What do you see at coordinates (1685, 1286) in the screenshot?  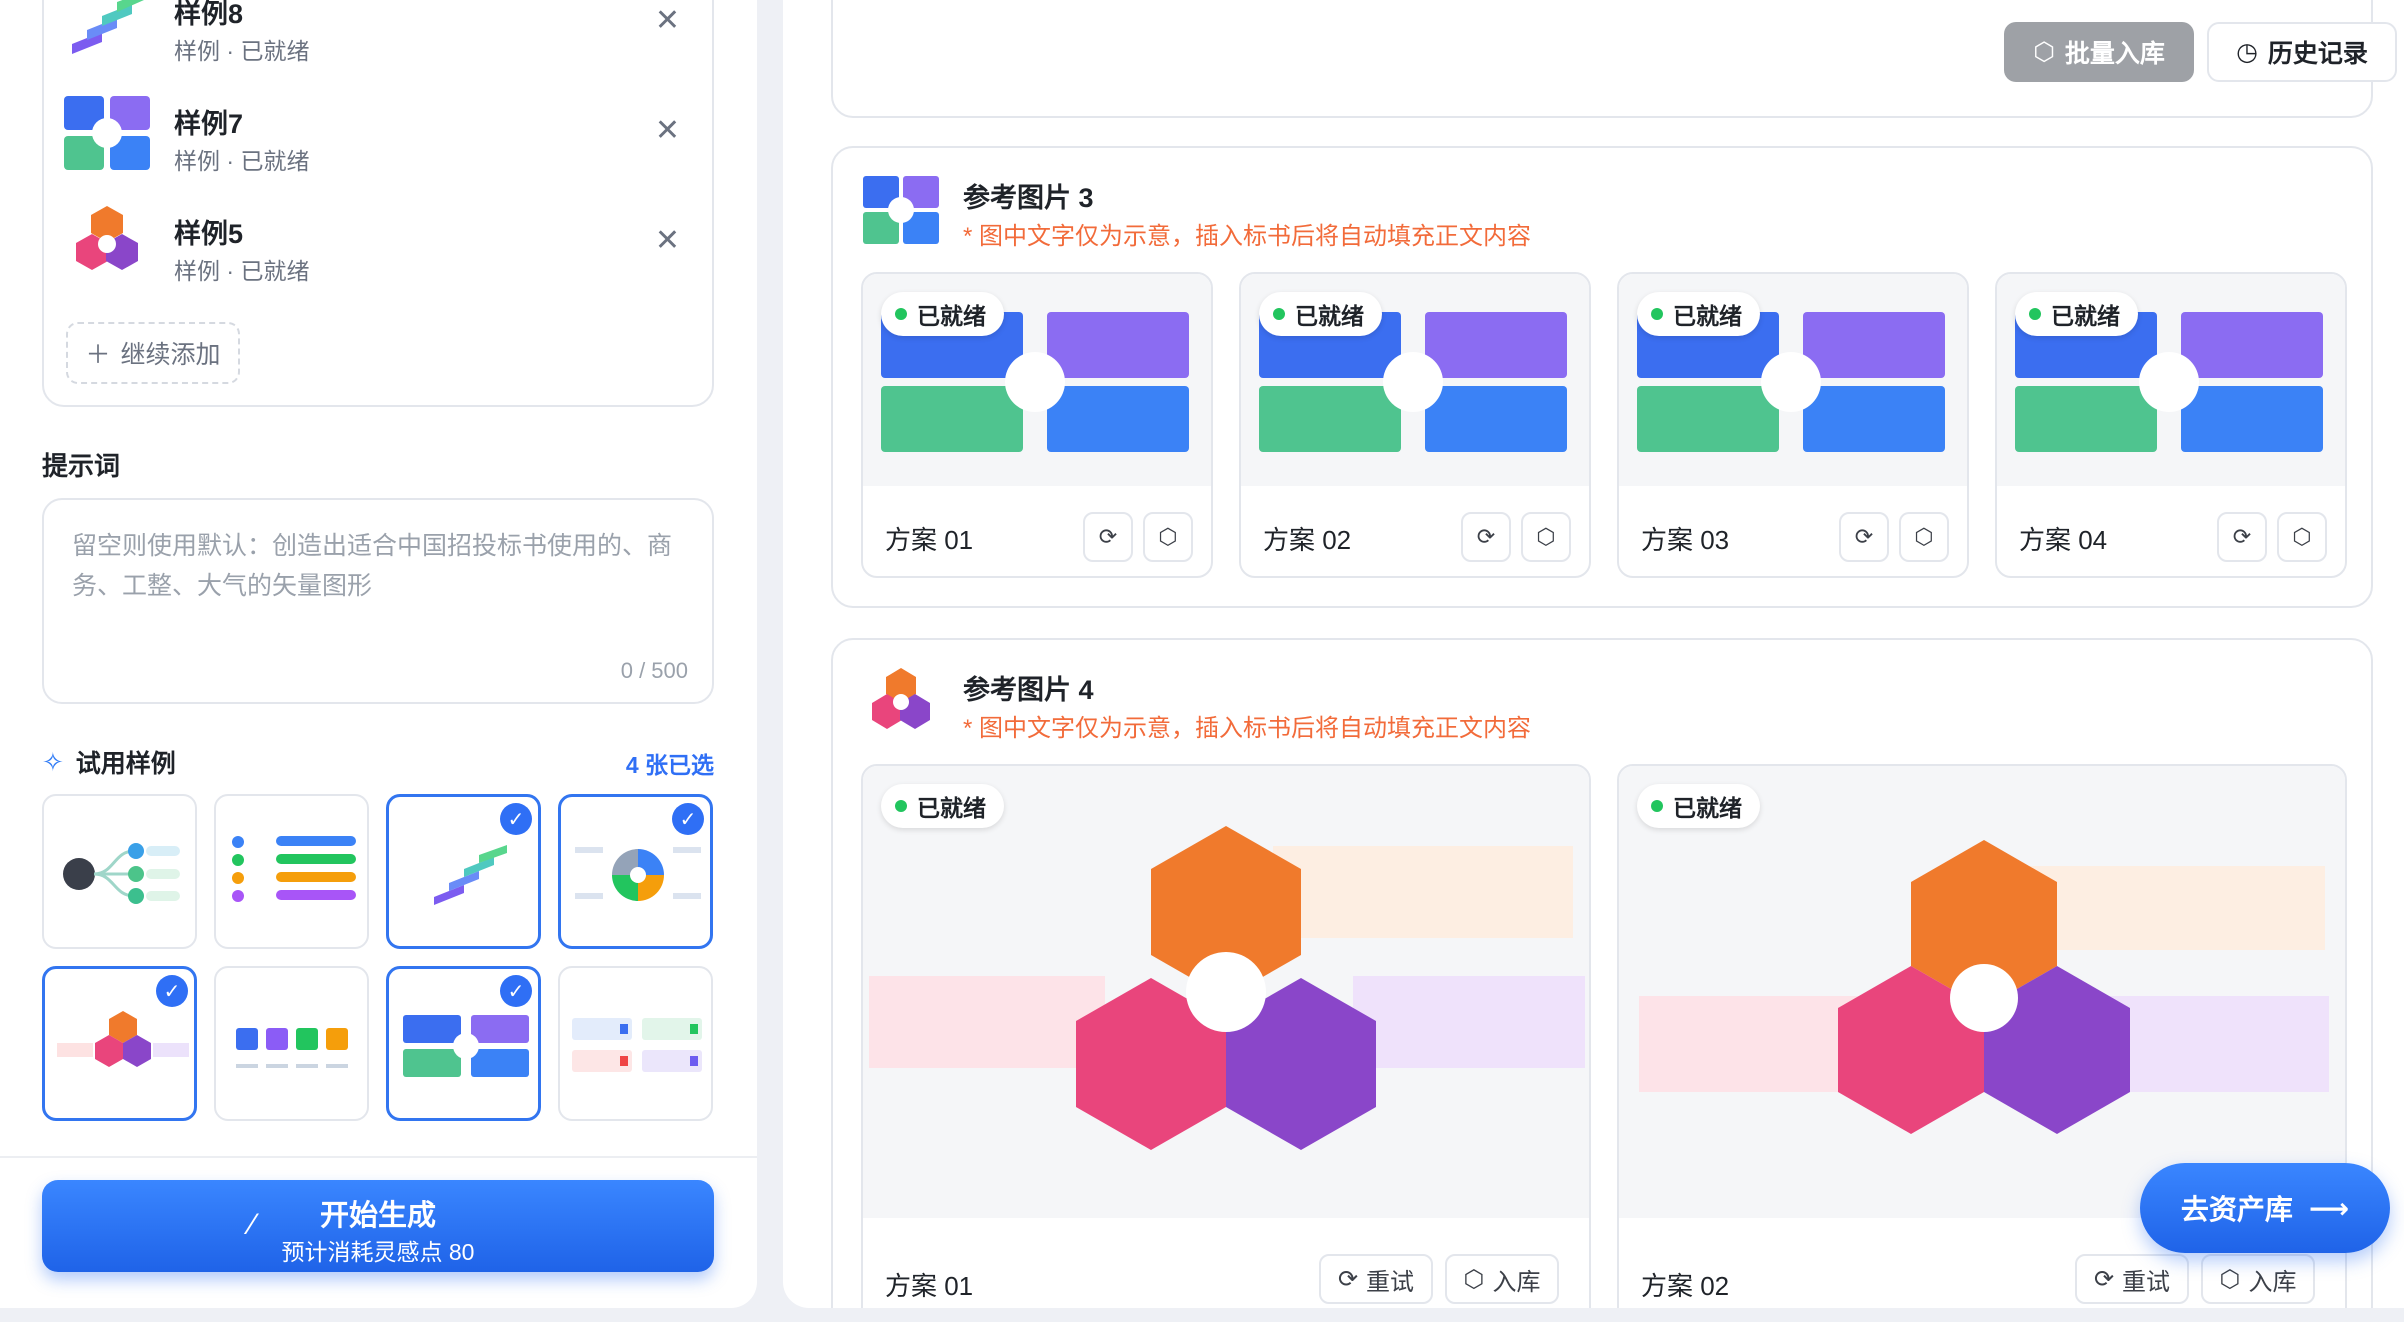 I see `option-name: 方案 02` at bounding box center [1685, 1286].